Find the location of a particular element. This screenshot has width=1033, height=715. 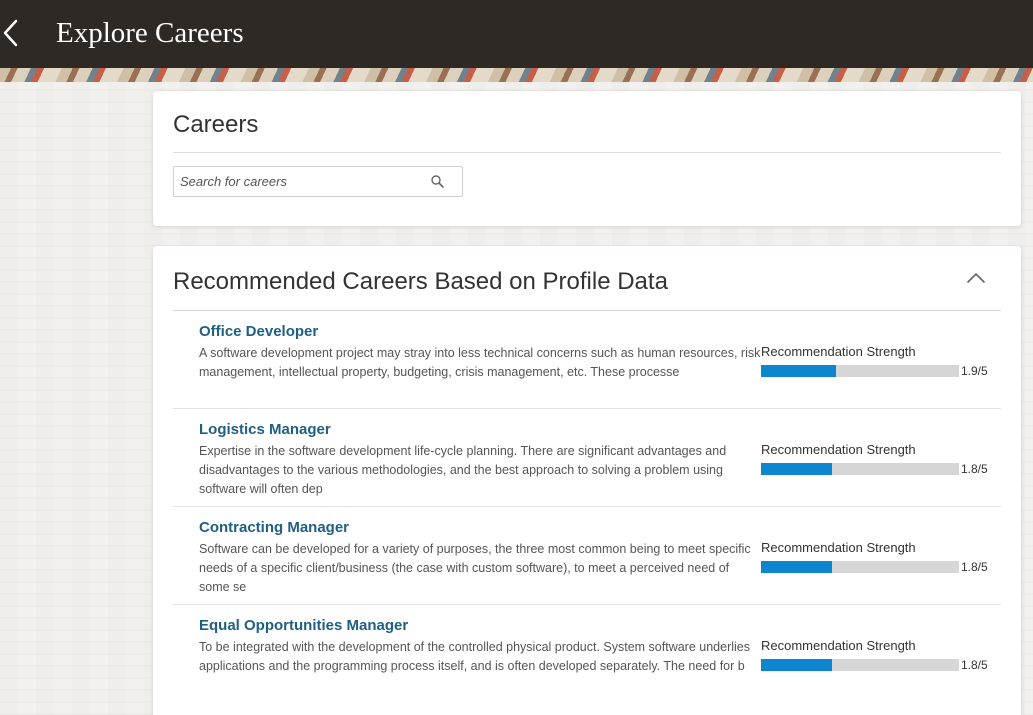

chevron-left-icon is located at coordinates (10, 33).